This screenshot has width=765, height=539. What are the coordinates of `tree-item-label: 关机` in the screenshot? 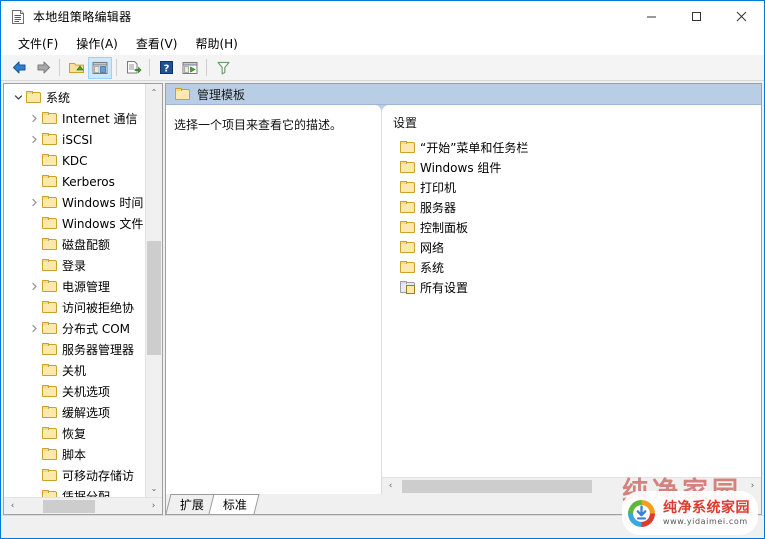 It's located at (74, 371).